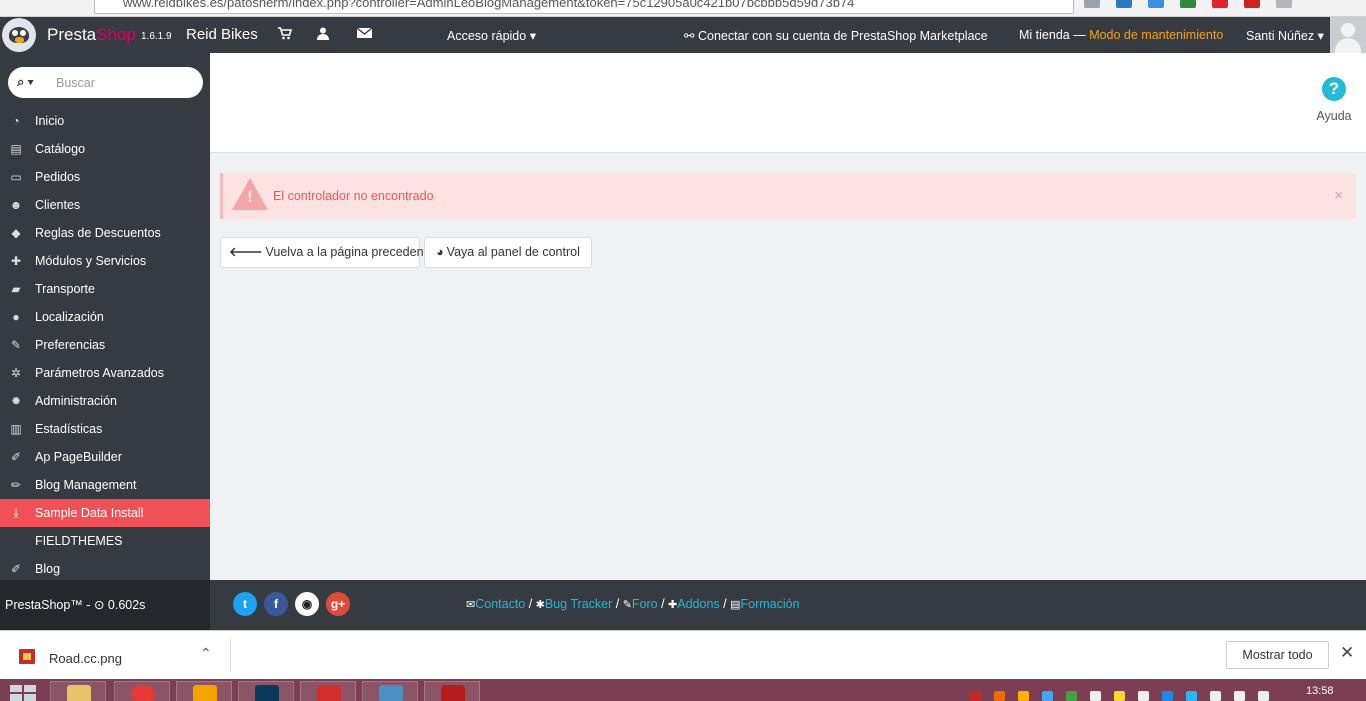 The width and height of the screenshot is (1366, 701). What do you see at coordinates (105, 429) in the screenshot?
I see `sidebar-item-estadísticas: ▥ Estadísticas` at bounding box center [105, 429].